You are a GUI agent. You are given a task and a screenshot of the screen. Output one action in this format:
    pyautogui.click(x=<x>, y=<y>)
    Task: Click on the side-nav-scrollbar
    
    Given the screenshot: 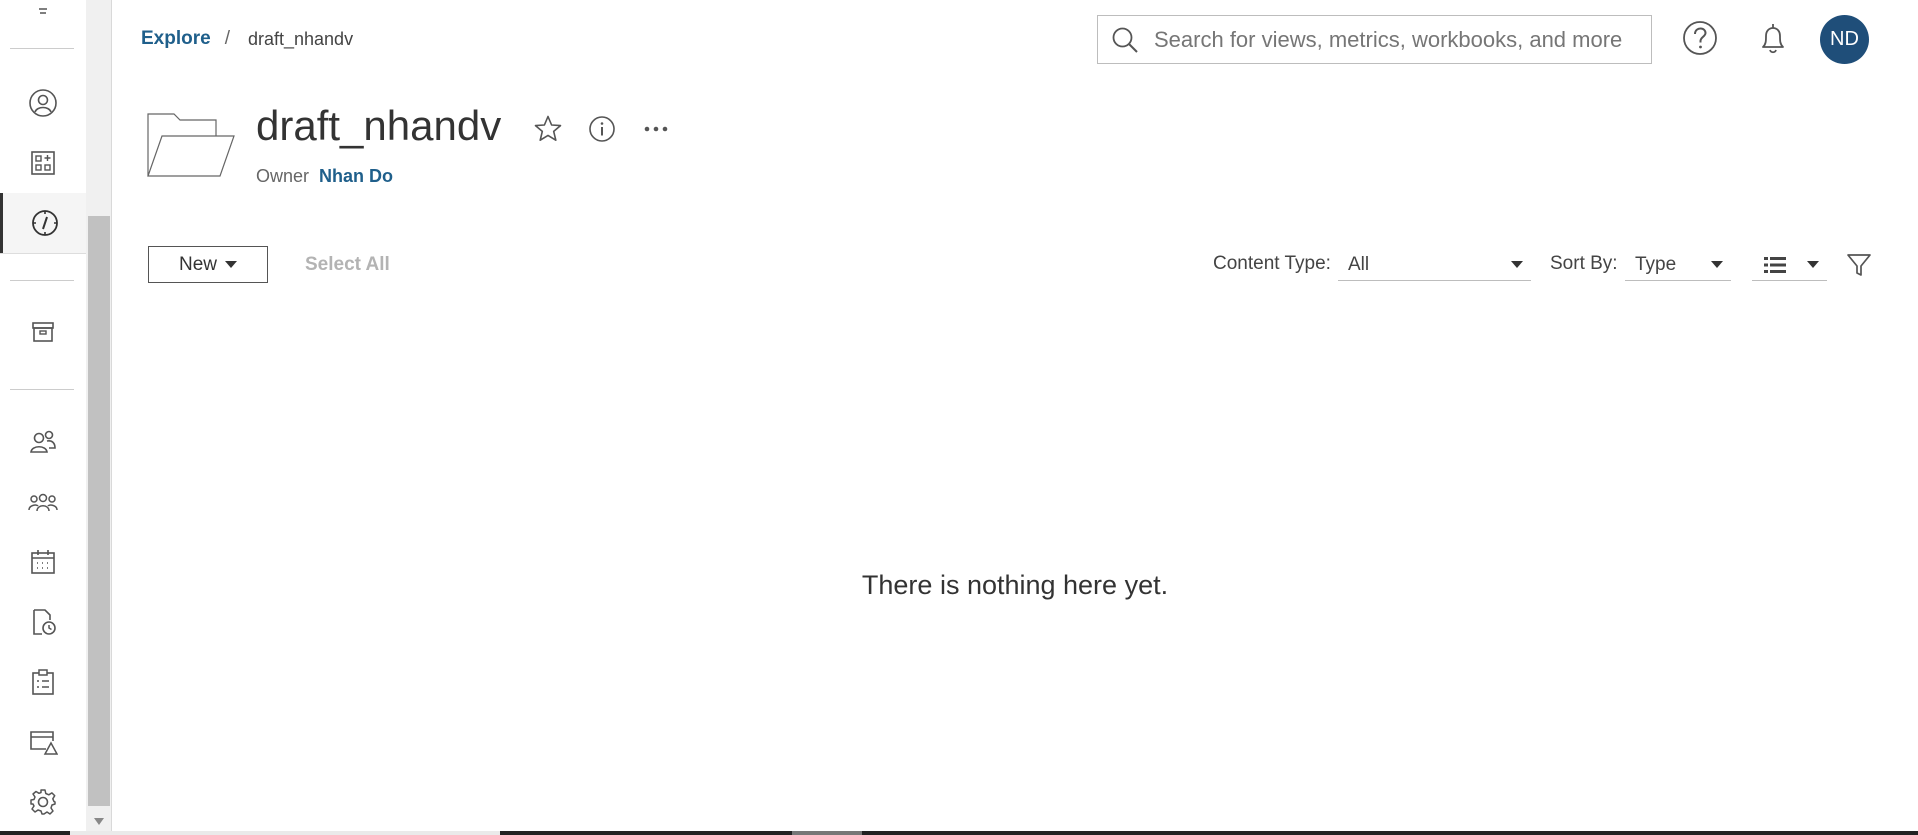 What is the action you would take?
    pyautogui.click(x=99, y=417)
    